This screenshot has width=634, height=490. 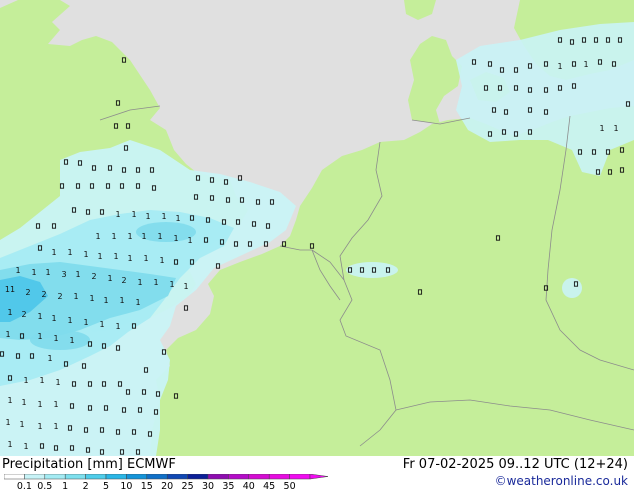 What do you see at coordinates (188, 485) in the screenshot?
I see `scale-label: 25` at bounding box center [188, 485].